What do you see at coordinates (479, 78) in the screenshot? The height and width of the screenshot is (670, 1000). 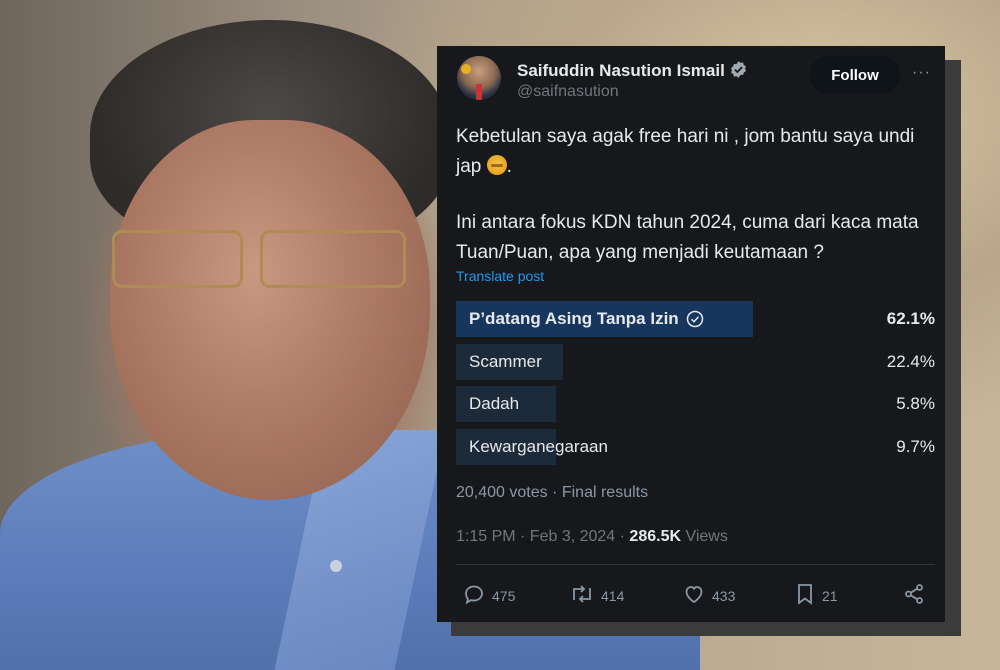 I see `avatar` at bounding box center [479, 78].